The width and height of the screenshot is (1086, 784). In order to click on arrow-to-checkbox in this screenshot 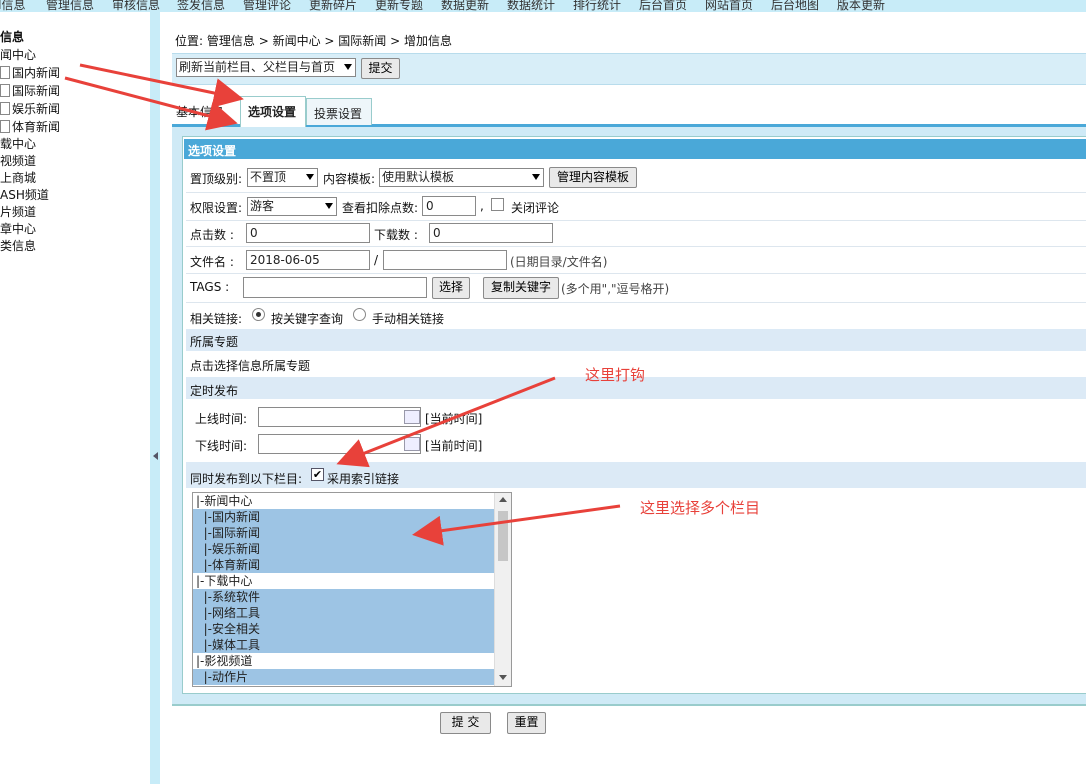, I will do `click(446, 422)`.